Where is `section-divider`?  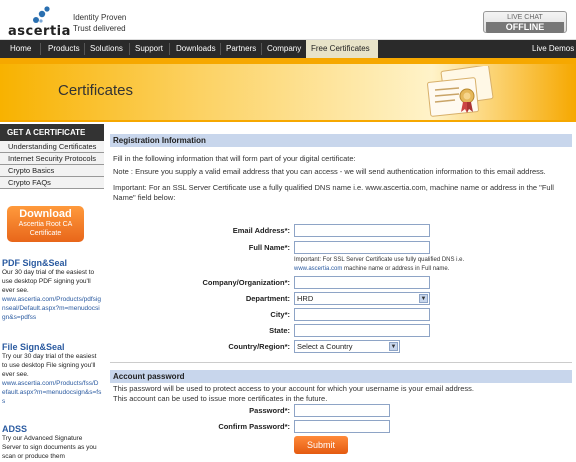
section-divider is located at coordinates (341, 362).